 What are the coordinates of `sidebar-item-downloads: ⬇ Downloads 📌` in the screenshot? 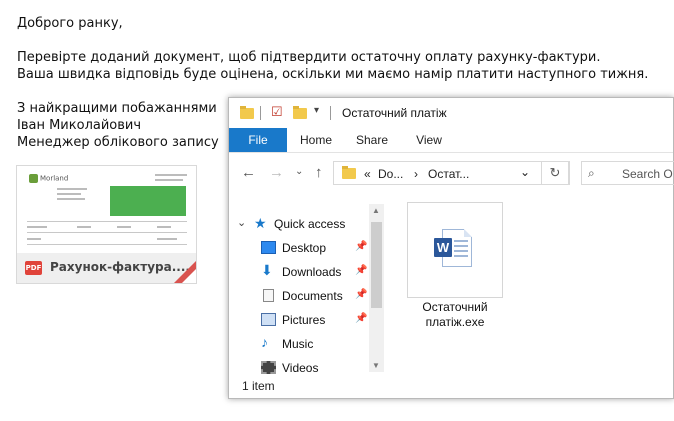 It's located at (299, 272).